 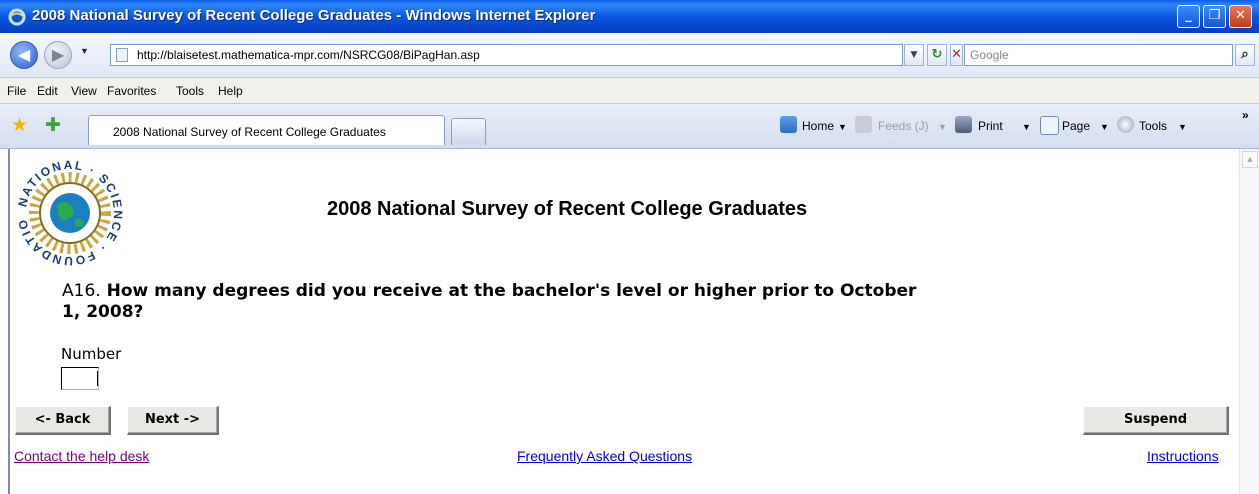 What do you see at coordinates (230, 91) in the screenshot?
I see `menu-help: Help` at bounding box center [230, 91].